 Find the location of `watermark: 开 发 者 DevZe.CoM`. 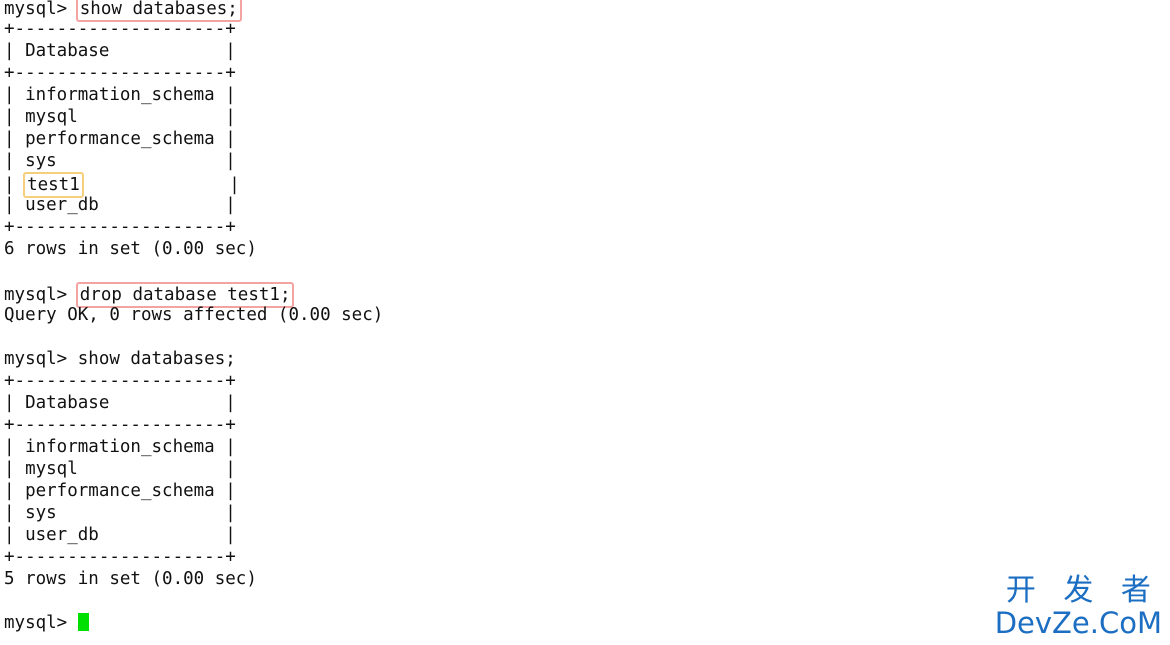

watermark: 开 发 者 DevZe.CoM is located at coordinates (1078, 606).